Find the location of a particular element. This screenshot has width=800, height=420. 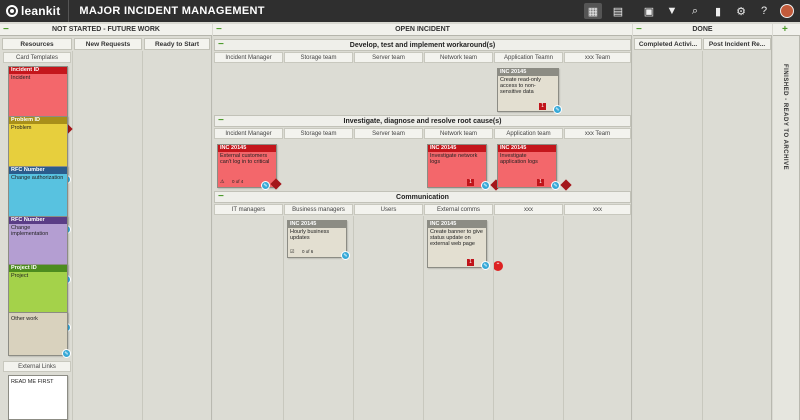

card-id: Incident ID is located at coordinates (38, 70).